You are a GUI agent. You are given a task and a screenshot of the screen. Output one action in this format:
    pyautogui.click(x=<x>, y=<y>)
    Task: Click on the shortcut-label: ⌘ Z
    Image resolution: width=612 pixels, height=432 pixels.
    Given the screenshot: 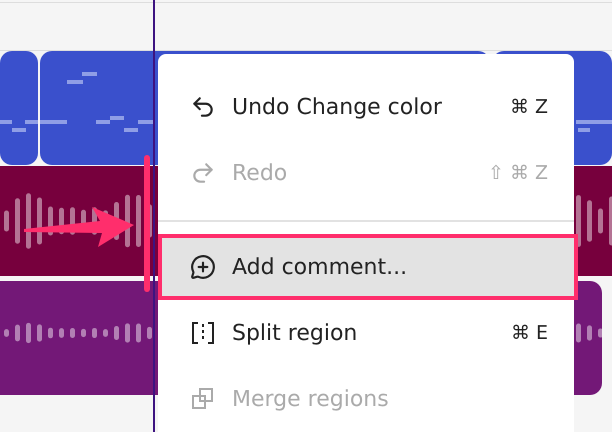 What is the action you would take?
    pyautogui.click(x=529, y=107)
    